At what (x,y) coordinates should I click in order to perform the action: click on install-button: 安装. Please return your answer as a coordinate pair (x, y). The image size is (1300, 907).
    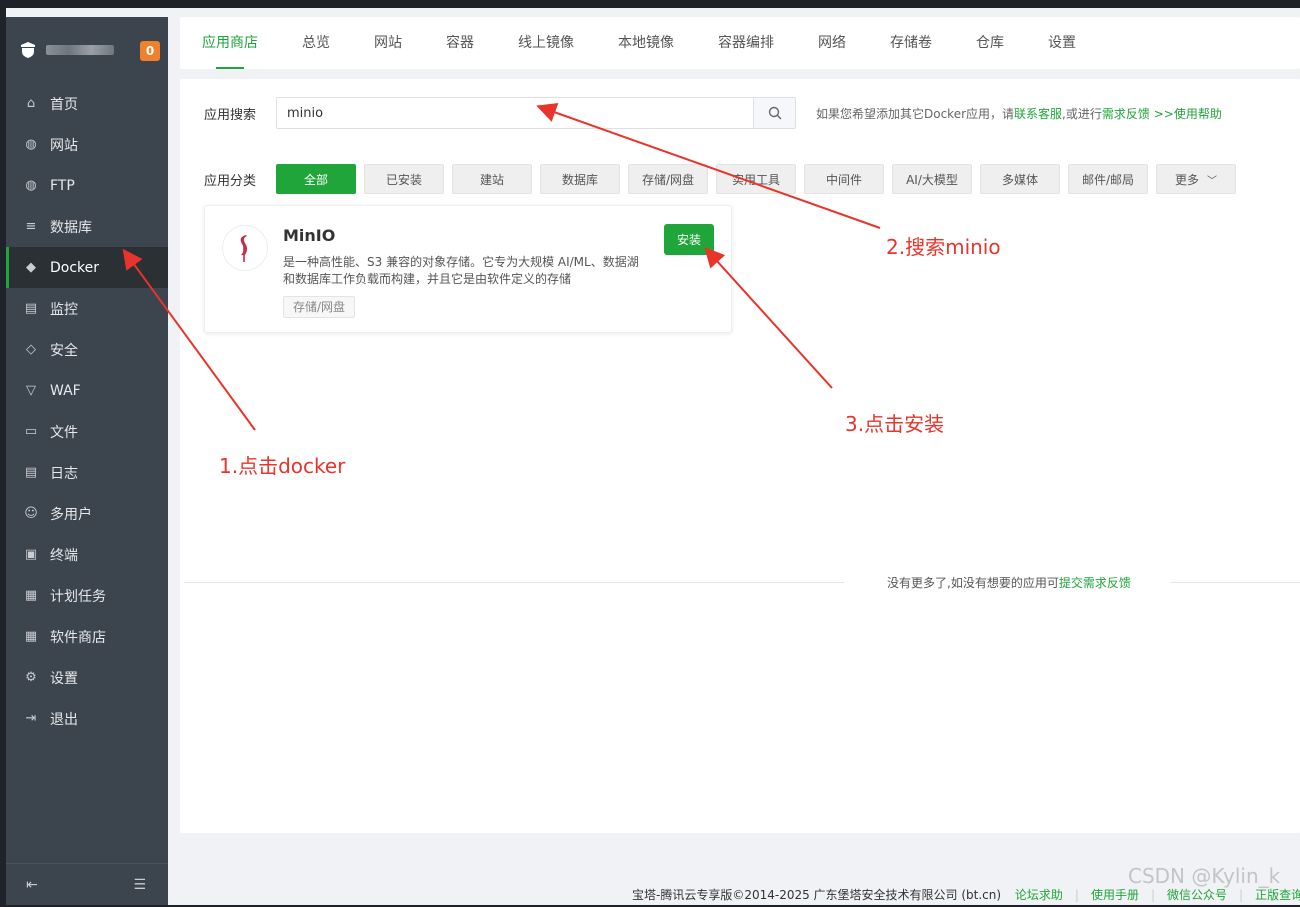
    Looking at the image, I should click on (689, 239).